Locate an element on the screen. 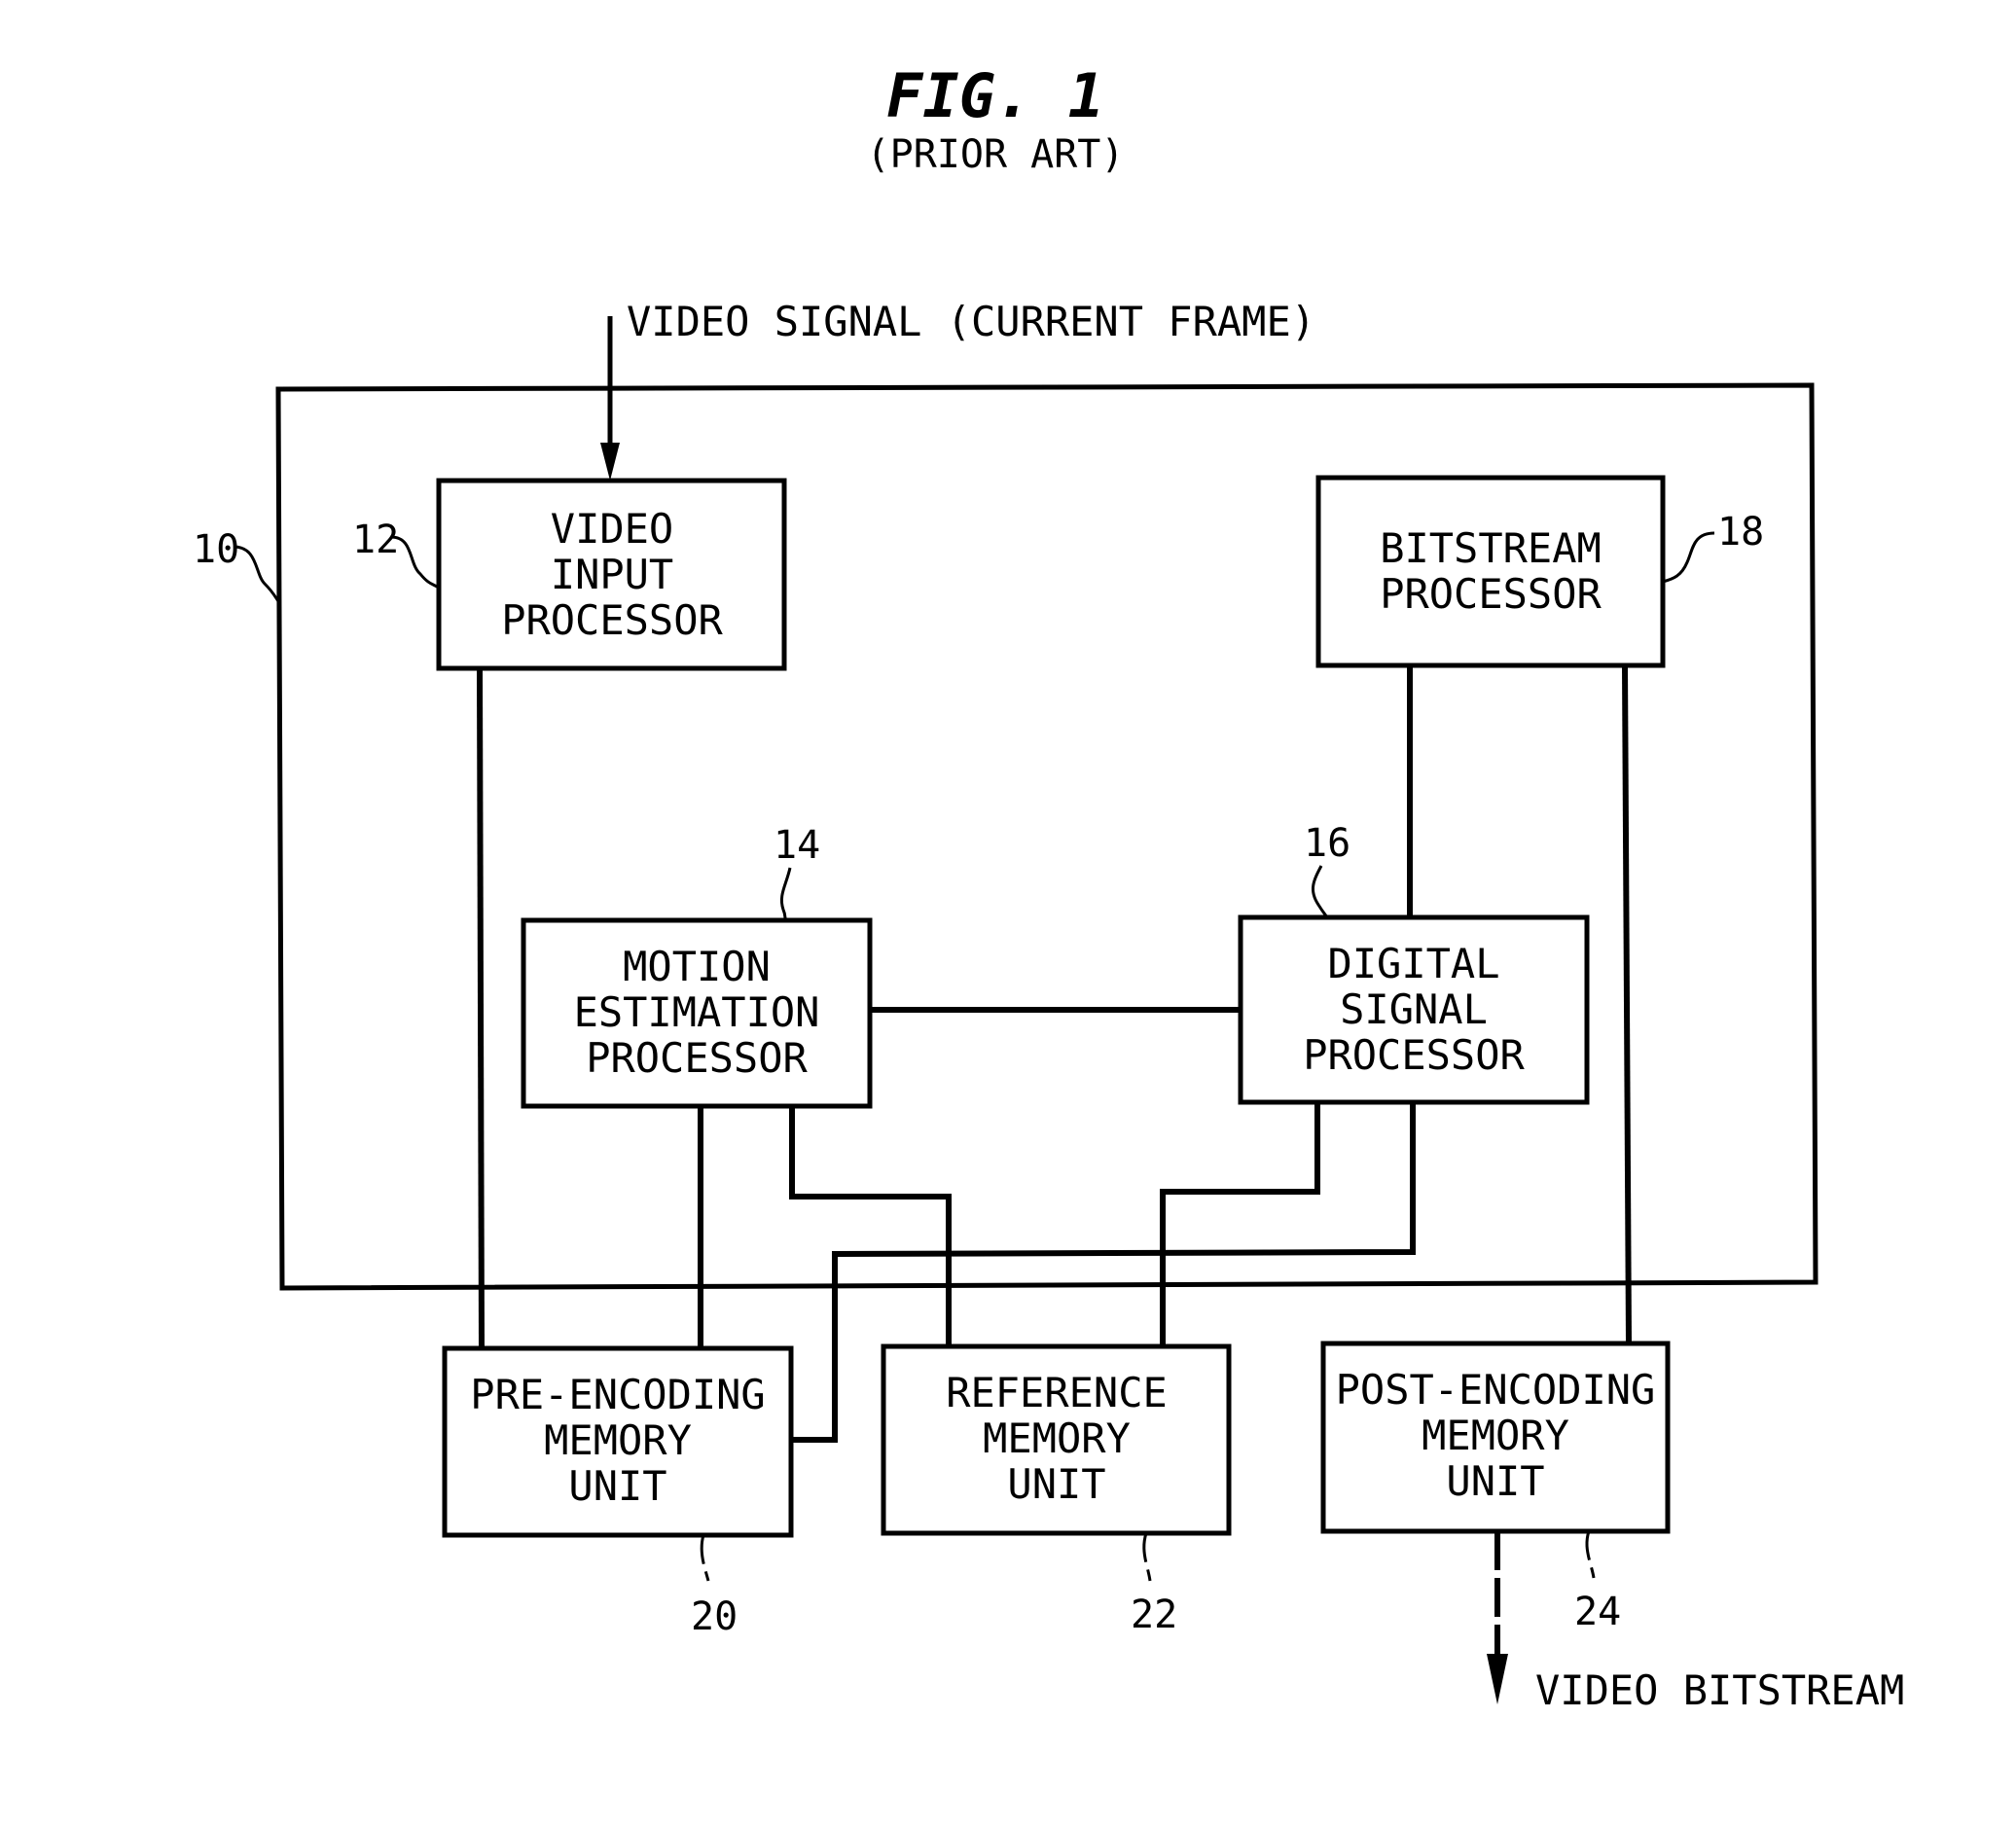 The width and height of the screenshot is (2016, 1826). figure-subtitle: (PRIOR ART) is located at coordinates (996, 155).